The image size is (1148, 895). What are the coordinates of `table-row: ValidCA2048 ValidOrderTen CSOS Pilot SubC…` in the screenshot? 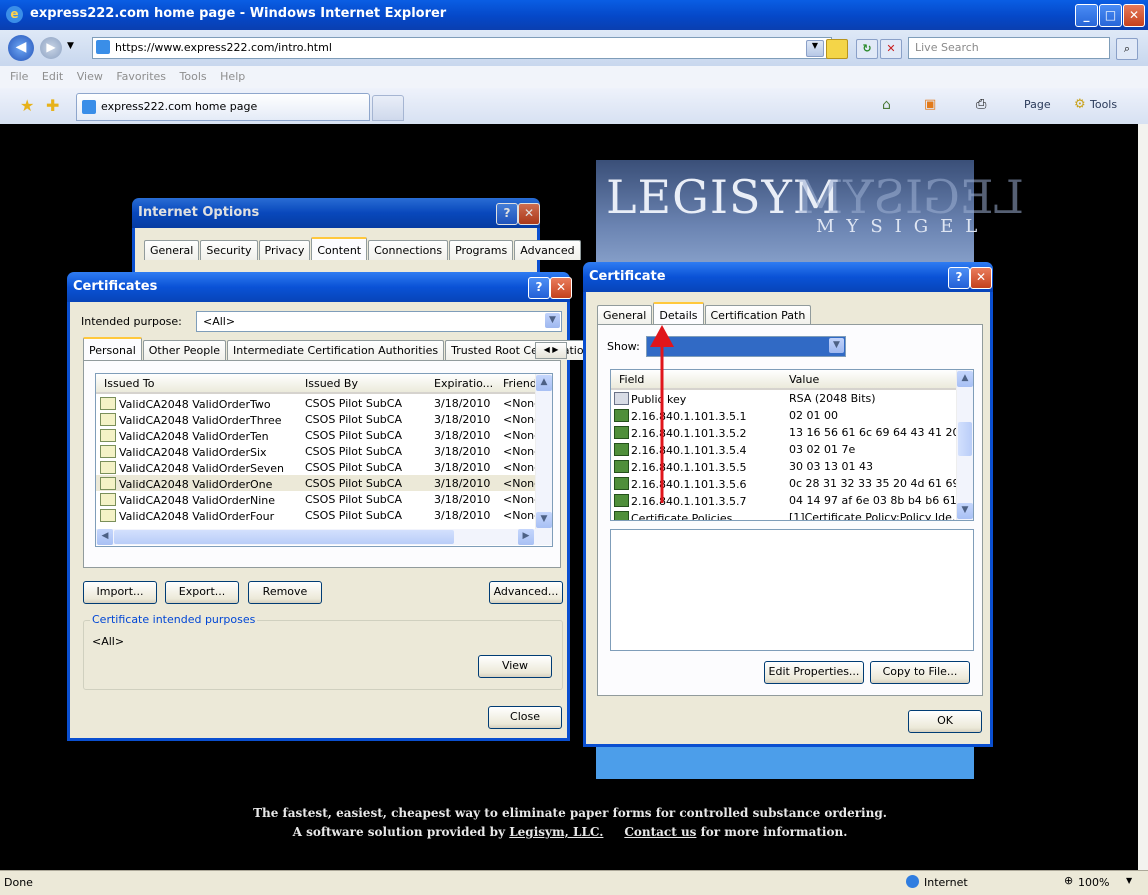 It's located at (324, 435).